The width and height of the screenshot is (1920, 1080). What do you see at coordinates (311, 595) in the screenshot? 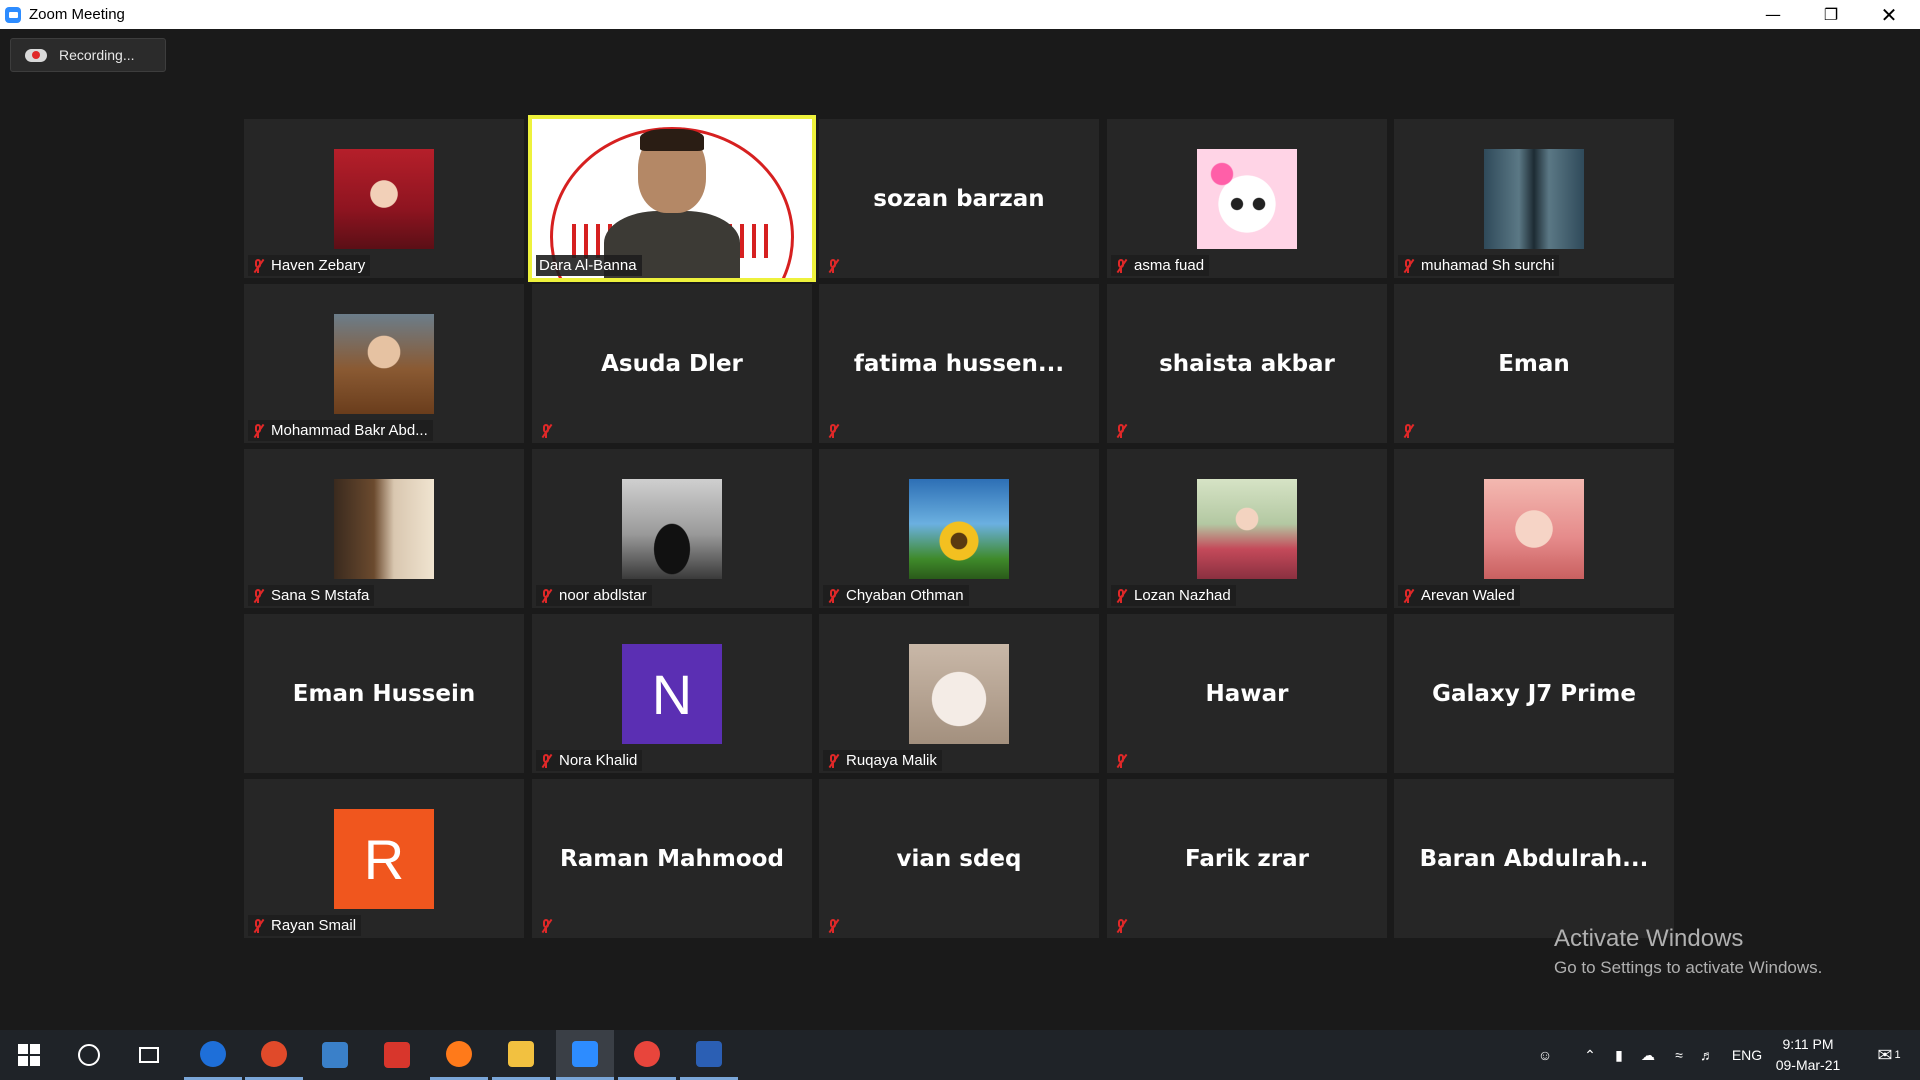
I see `participant-label: Sana S Mstafa` at bounding box center [311, 595].